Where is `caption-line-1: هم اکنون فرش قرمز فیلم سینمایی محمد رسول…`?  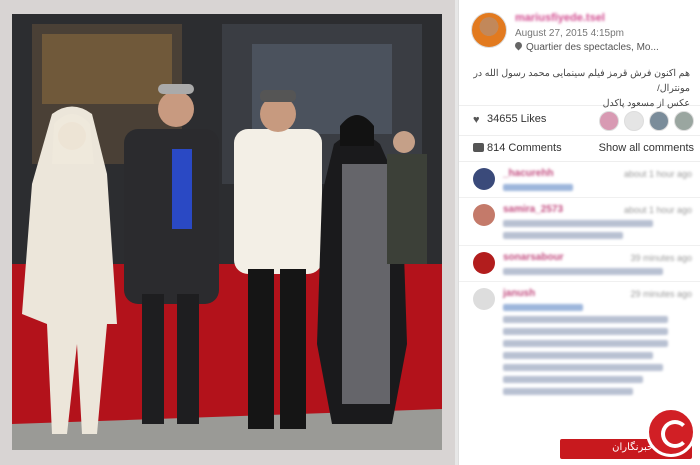
caption-line-1: هم اکنون فرش قرمز فیلم سینمایی محمد رسول… is located at coordinates (581, 81).